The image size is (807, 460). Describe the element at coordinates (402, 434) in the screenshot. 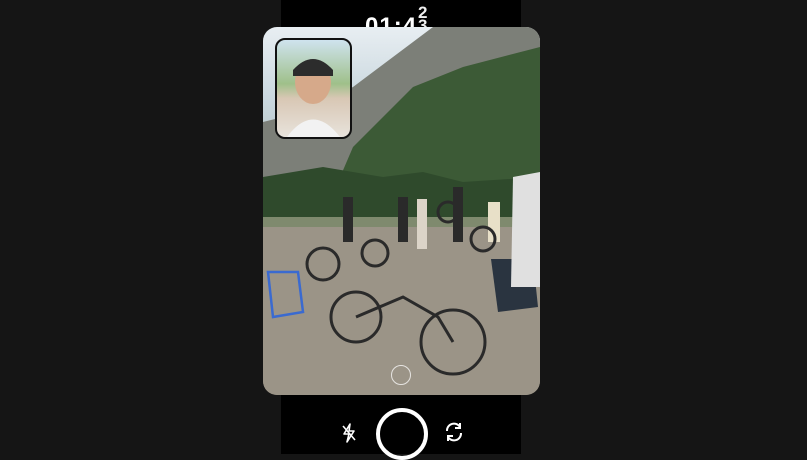

I see `shutter-button` at that location.